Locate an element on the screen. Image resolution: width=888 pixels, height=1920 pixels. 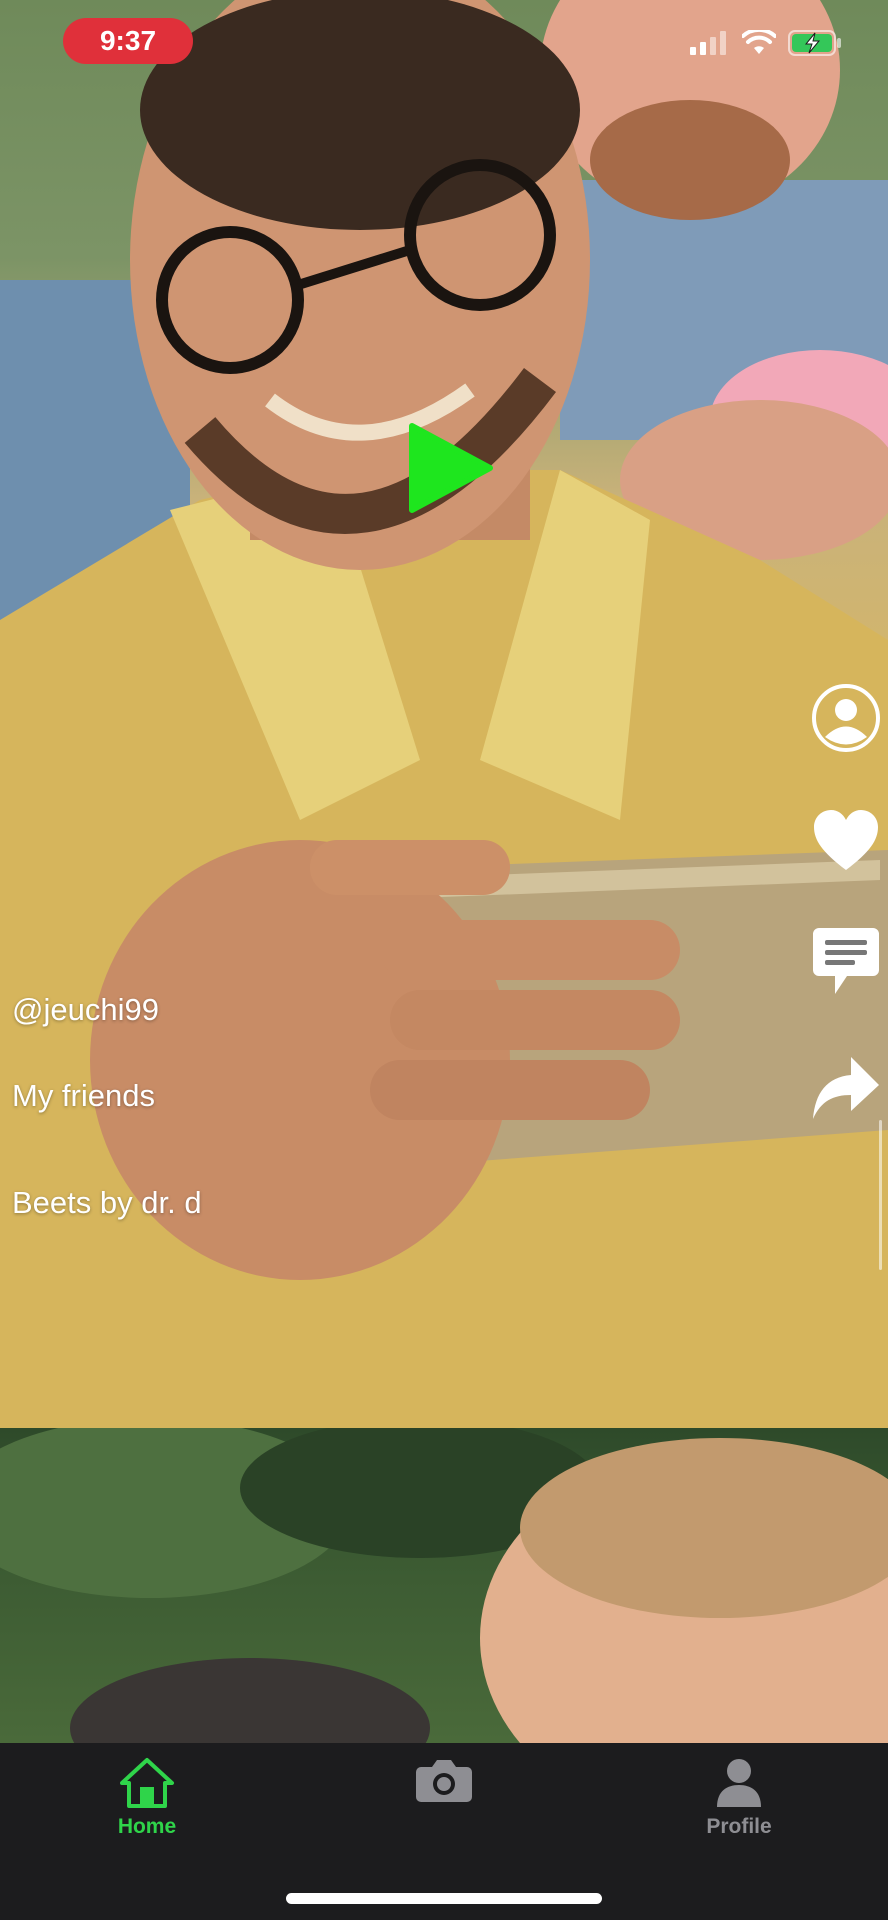
profile-icon is located at coordinates (846, 718).